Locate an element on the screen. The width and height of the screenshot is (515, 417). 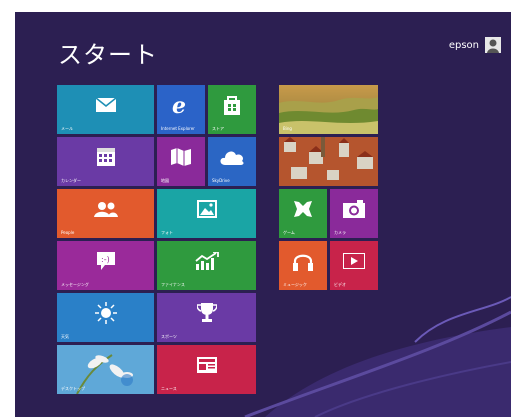
tile-travel is located at coordinates (328, 161).